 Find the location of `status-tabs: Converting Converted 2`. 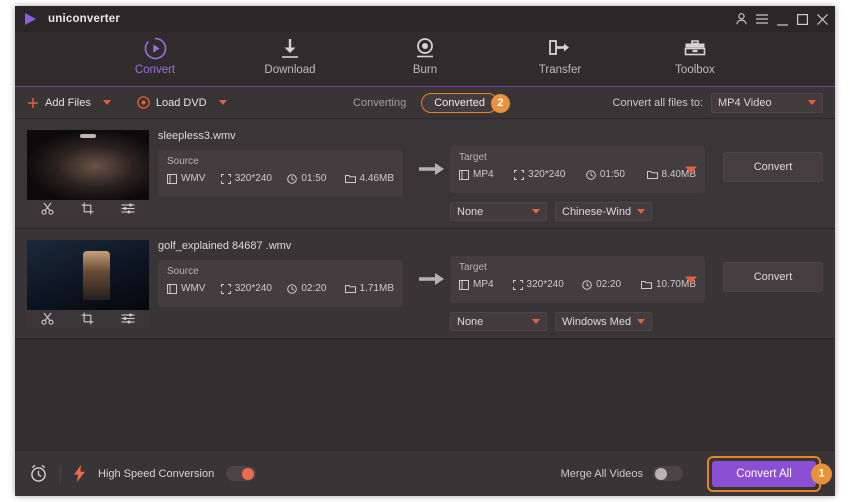

status-tabs: Converting Converted 2 is located at coordinates (425, 103).